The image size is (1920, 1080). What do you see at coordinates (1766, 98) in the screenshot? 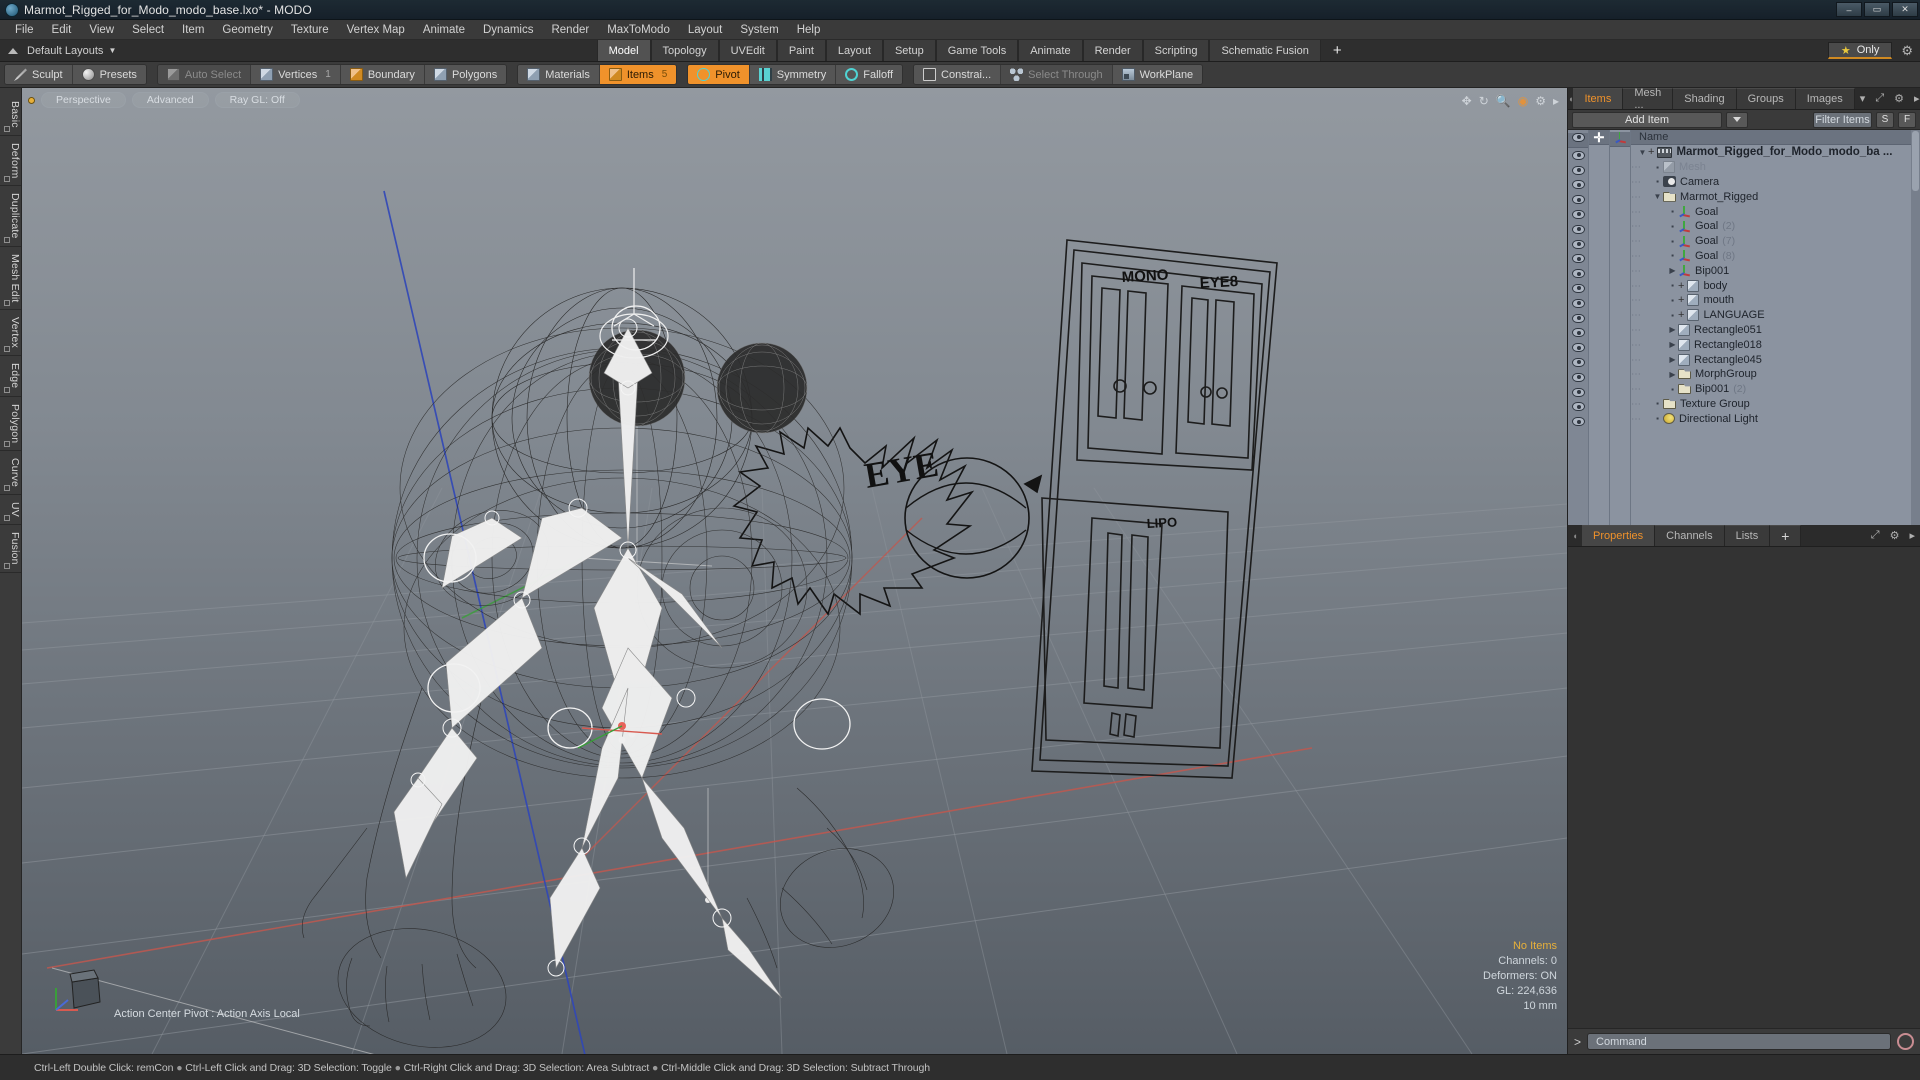
I see `panel-tab-groups: Groups` at bounding box center [1766, 98].